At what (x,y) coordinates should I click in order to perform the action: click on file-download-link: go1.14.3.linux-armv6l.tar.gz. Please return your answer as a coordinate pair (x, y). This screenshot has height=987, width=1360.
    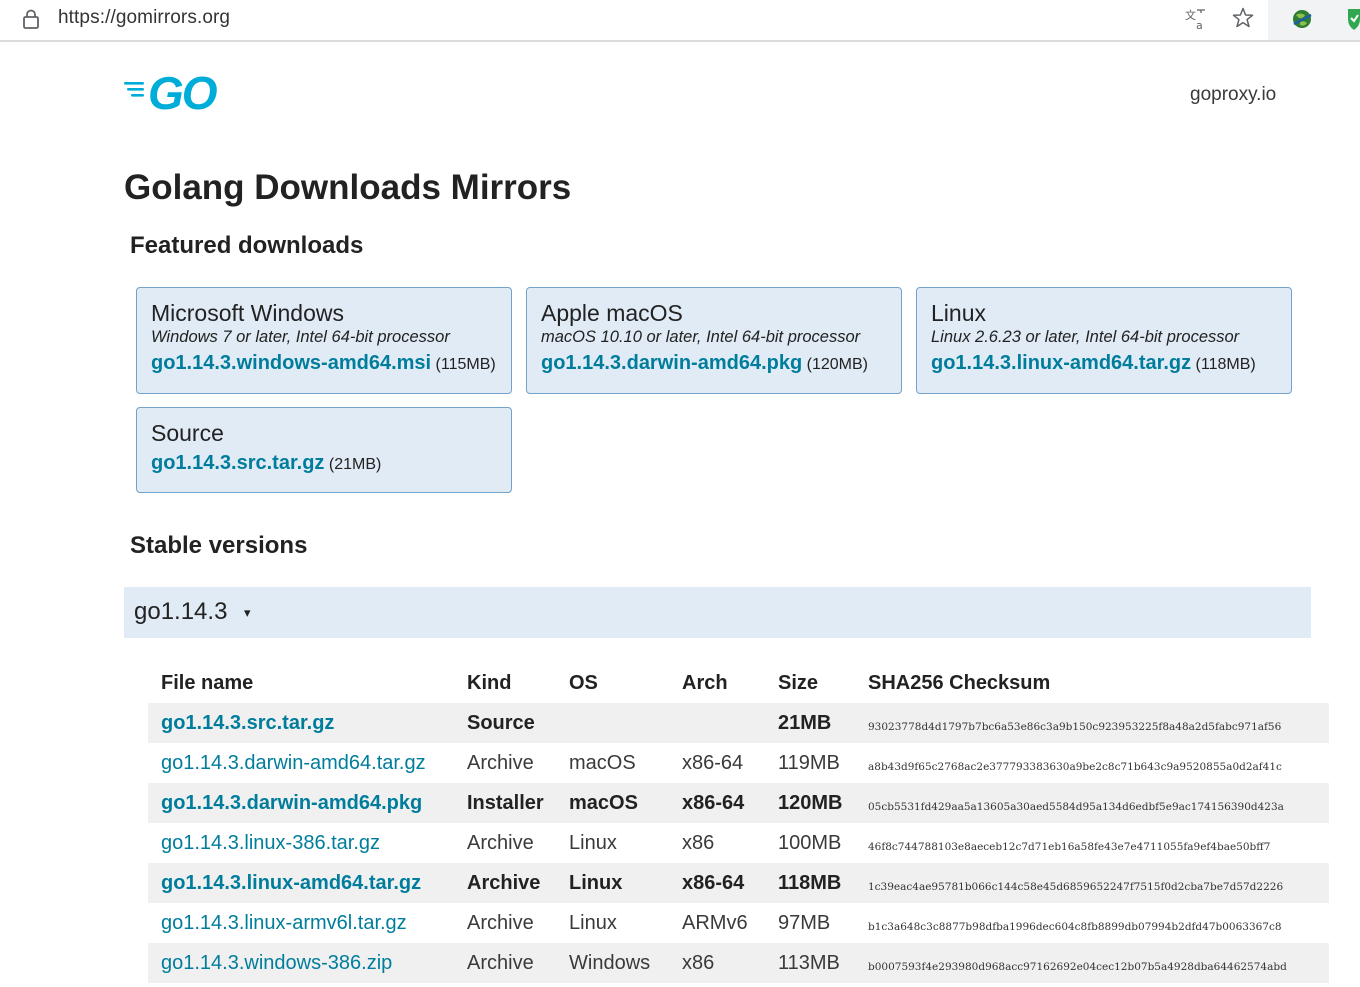
    Looking at the image, I should click on (284, 923).